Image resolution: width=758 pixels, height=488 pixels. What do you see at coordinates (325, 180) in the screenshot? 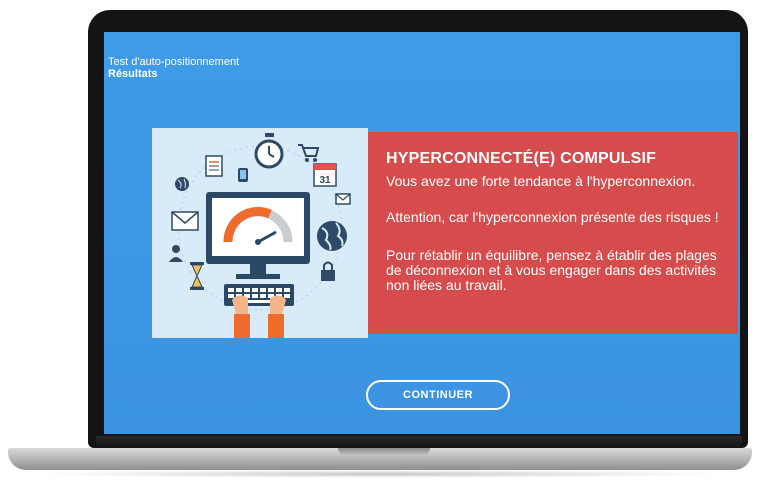
I see `calendar-day: 31` at bounding box center [325, 180].